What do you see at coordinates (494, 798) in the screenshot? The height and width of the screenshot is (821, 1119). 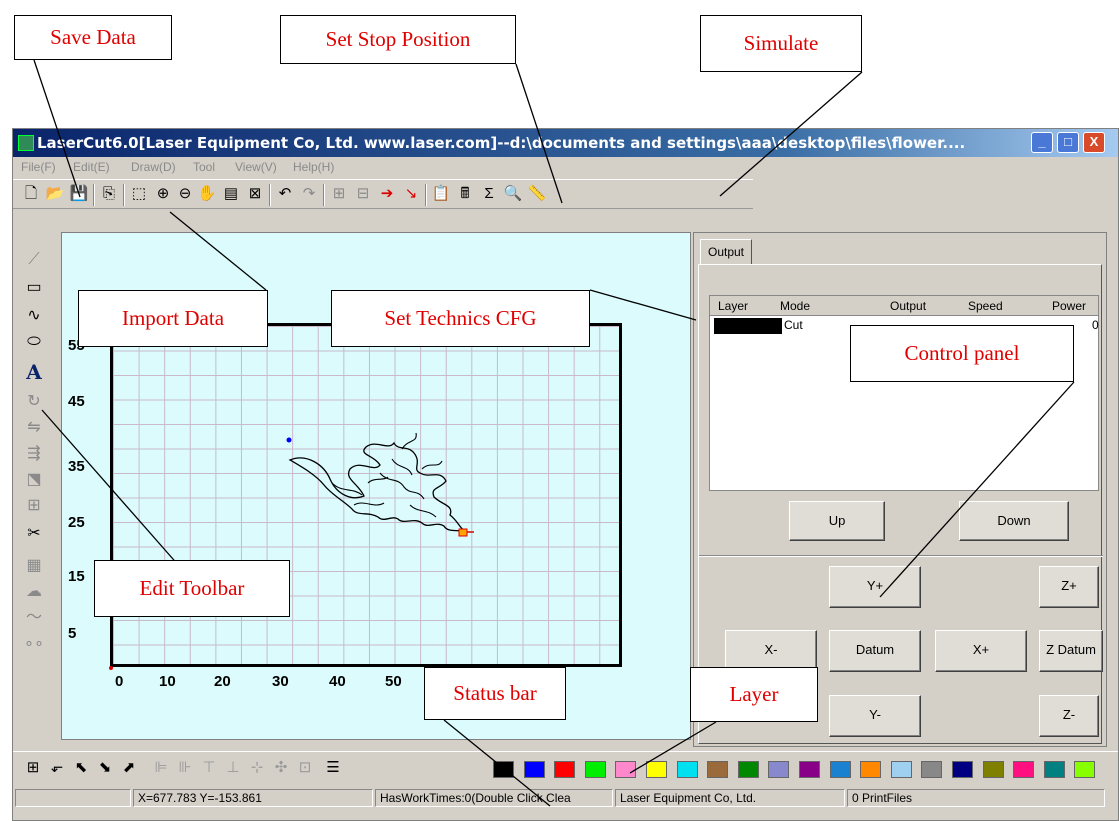 I see `status-work-times: HasWorkTimes:0(Double Click Clea` at bounding box center [494, 798].